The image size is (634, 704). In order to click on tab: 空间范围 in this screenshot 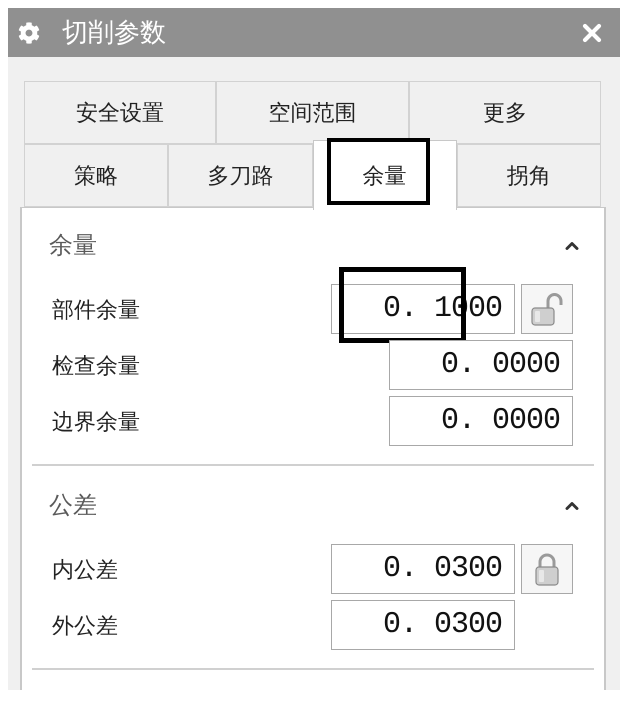, I will do `click(312, 112)`.